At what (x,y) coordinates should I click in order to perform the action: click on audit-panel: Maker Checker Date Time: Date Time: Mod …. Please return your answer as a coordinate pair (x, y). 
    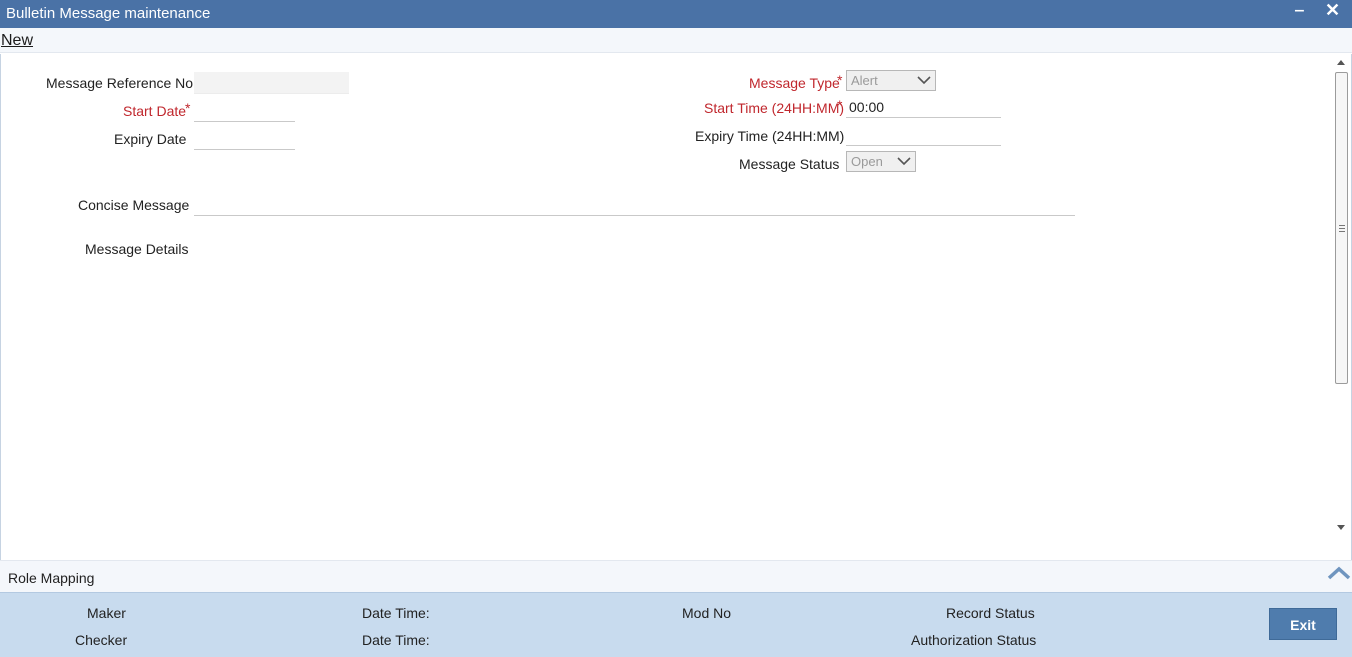
    Looking at the image, I should click on (676, 624).